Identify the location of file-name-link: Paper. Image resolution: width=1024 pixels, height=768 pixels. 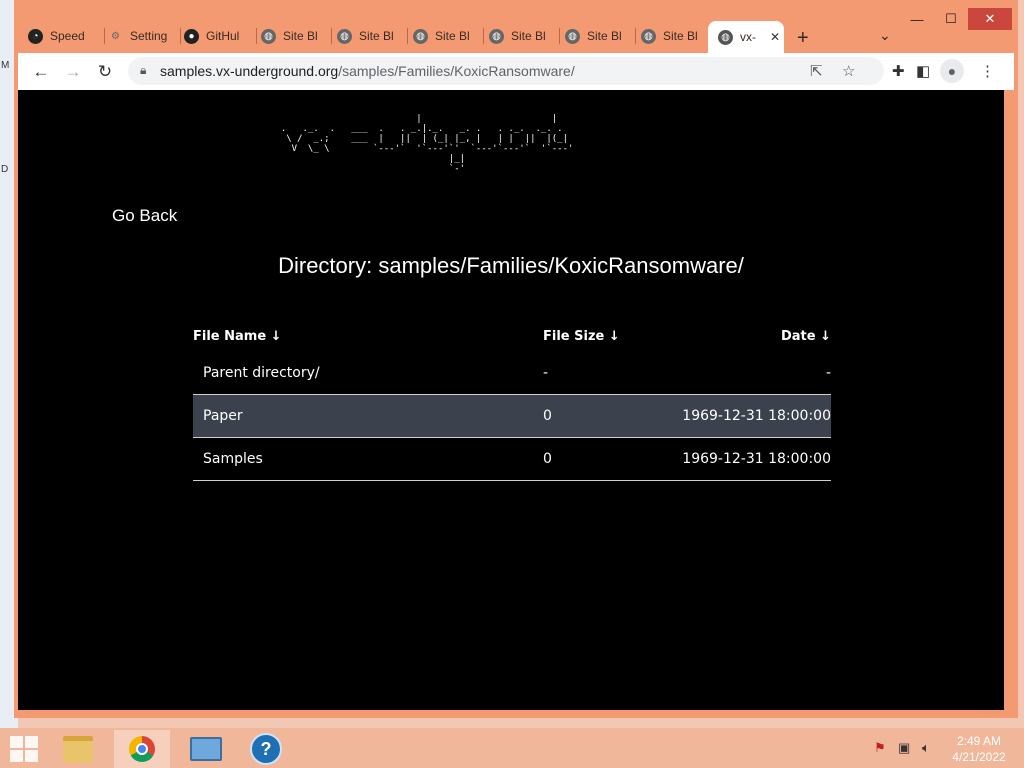
(368, 416).